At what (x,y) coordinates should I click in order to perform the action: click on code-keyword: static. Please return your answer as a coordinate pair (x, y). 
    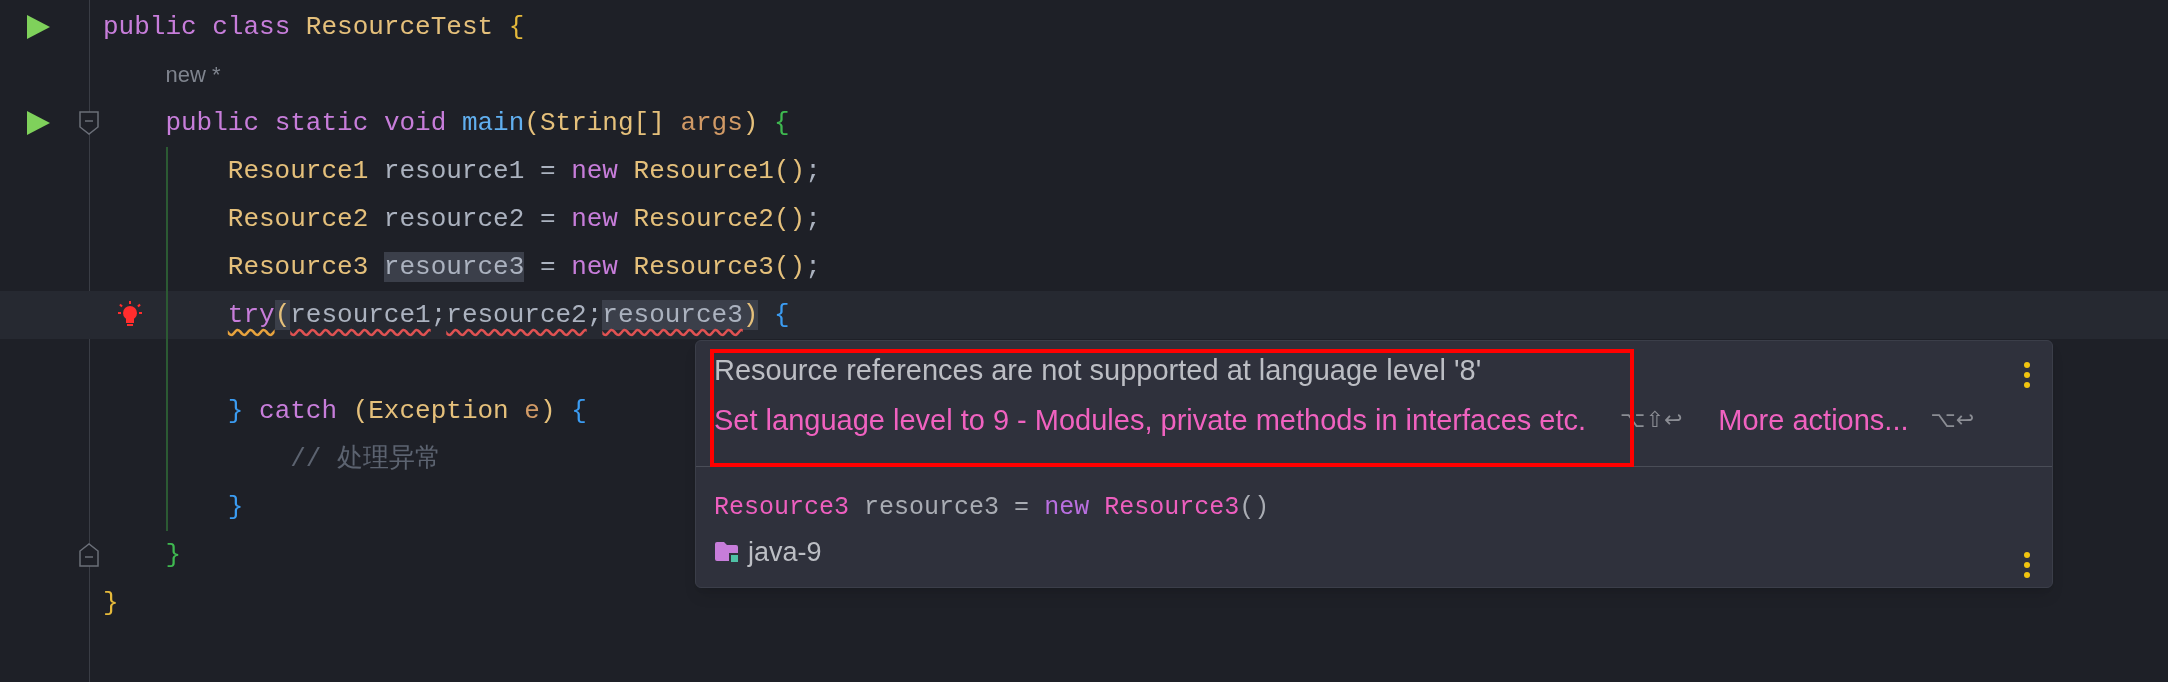
    Looking at the image, I should click on (321, 123).